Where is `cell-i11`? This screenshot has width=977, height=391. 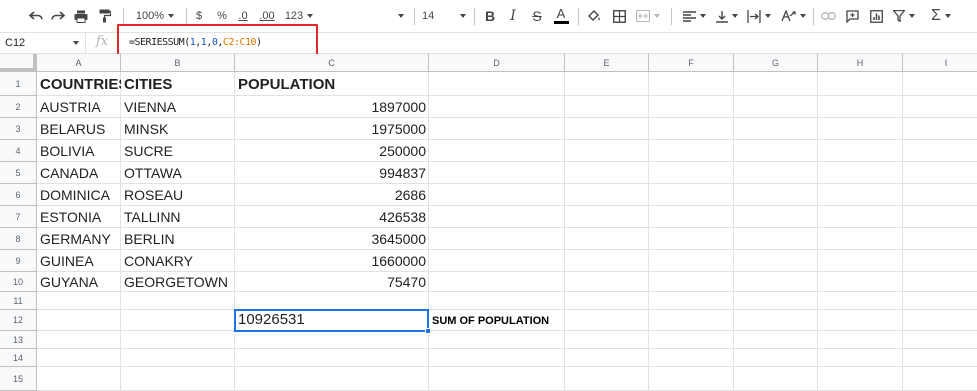 cell-i11 is located at coordinates (940, 301).